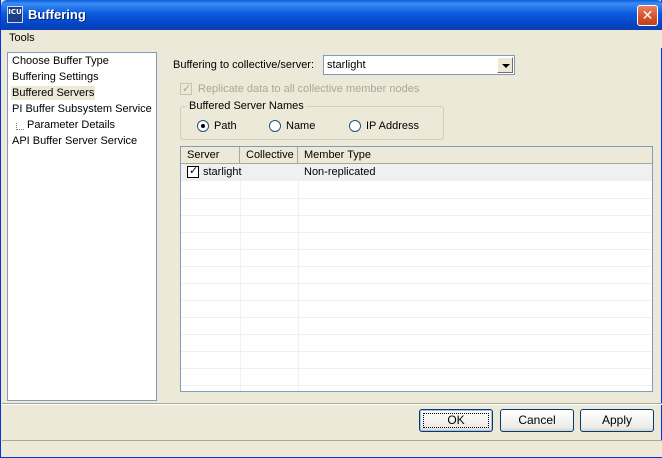 Image resolution: width=662 pixels, height=458 pixels. I want to click on radio-ip-address, so click(355, 126).